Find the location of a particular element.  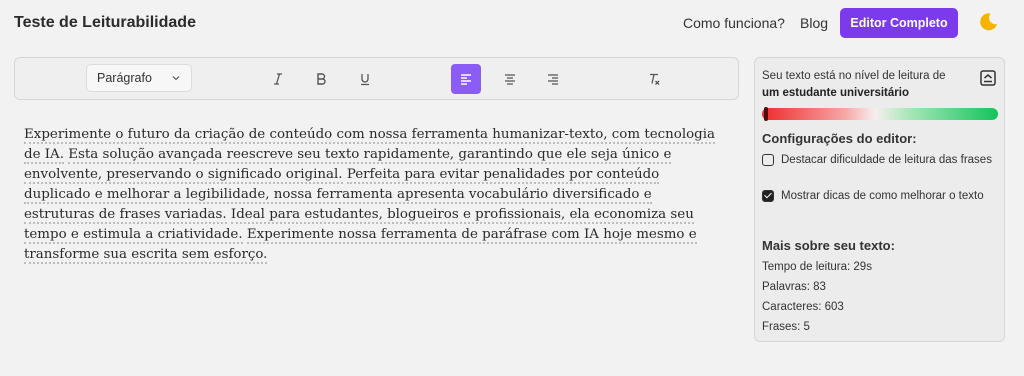

bold-icon is located at coordinates (321, 79).